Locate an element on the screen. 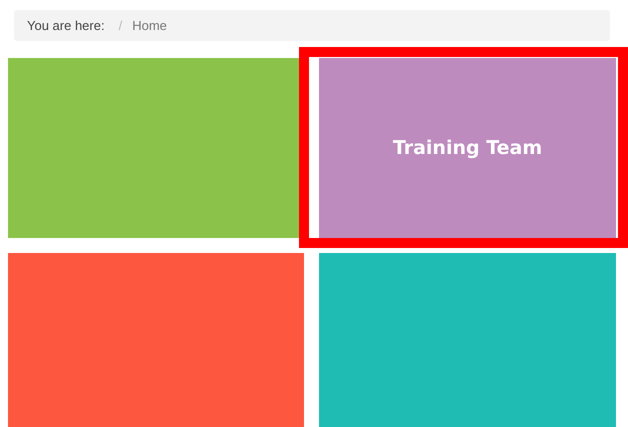 The height and width of the screenshot is (427, 628). breadcrumb-label: You are here: is located at coordinates (66, 25).